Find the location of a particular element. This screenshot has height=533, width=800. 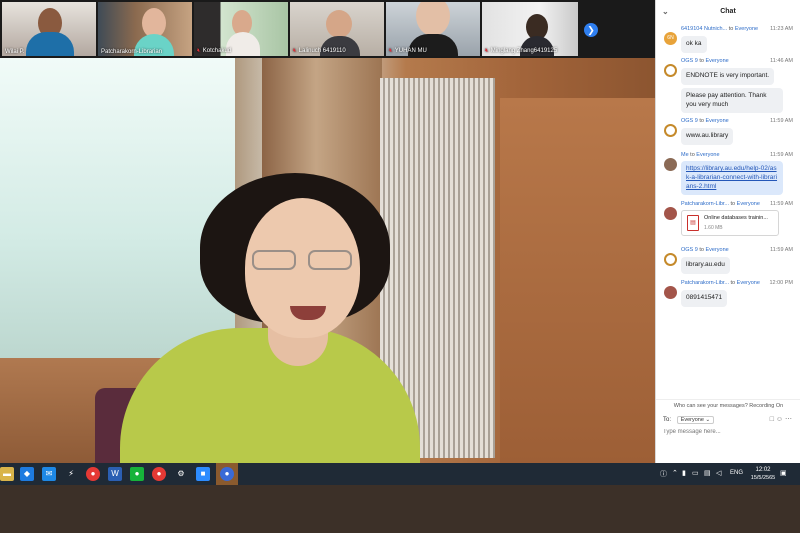

mail-icon: ✉ is located at coordinates (49, 474).